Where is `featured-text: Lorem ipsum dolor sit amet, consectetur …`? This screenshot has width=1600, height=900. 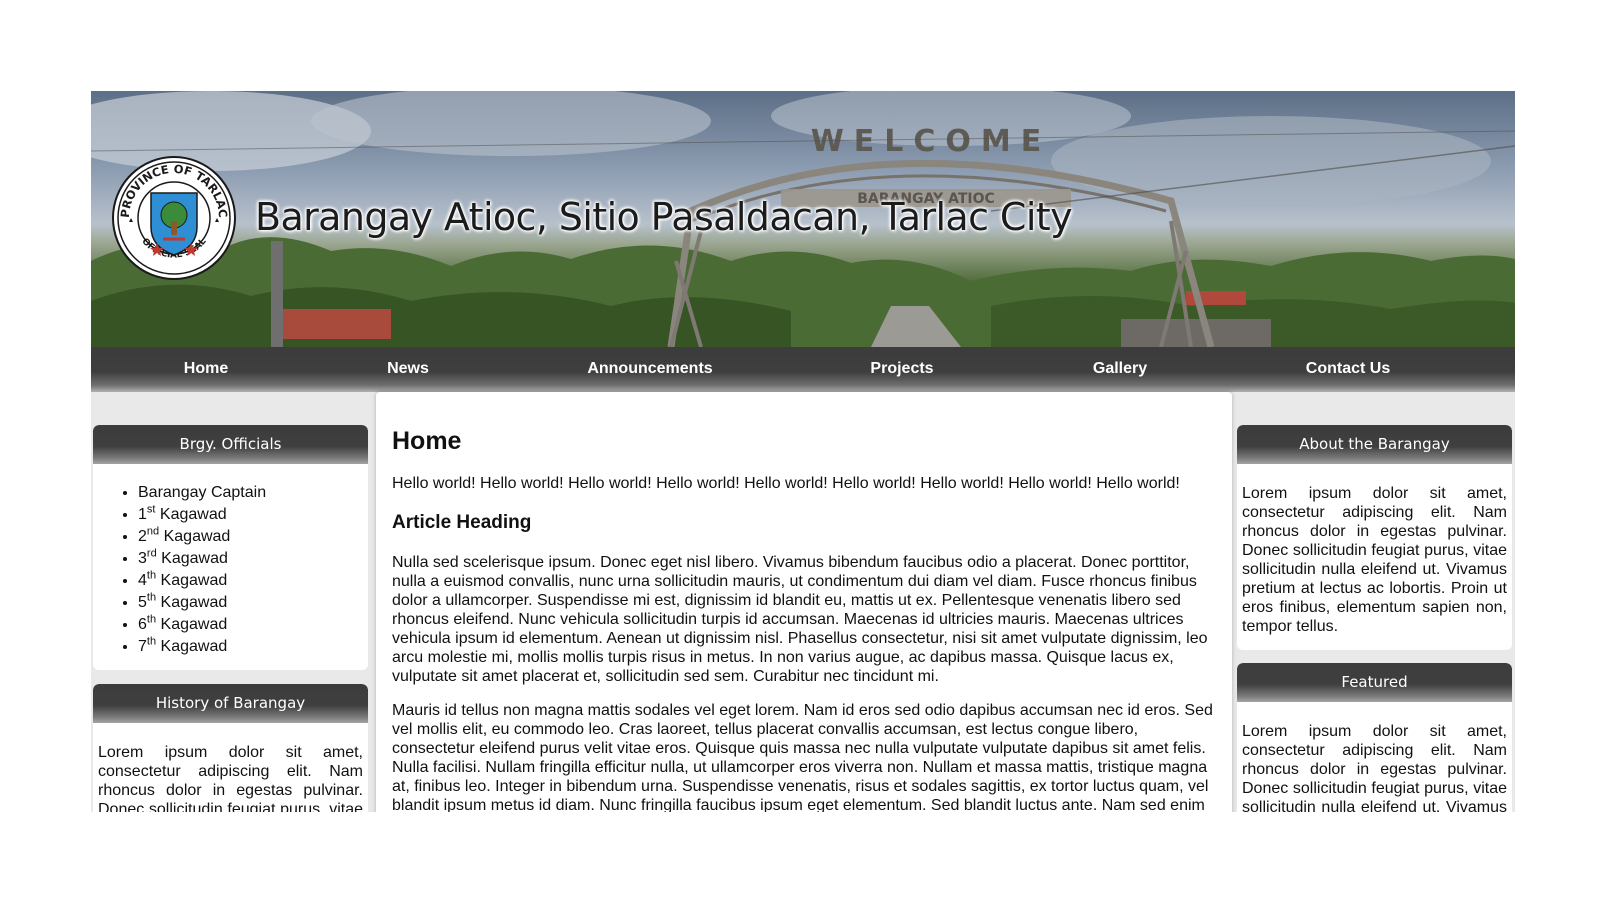
featured-text: Lorem ipsum dolor sit amet, consectetur … is located at coordinates (1374, 767).